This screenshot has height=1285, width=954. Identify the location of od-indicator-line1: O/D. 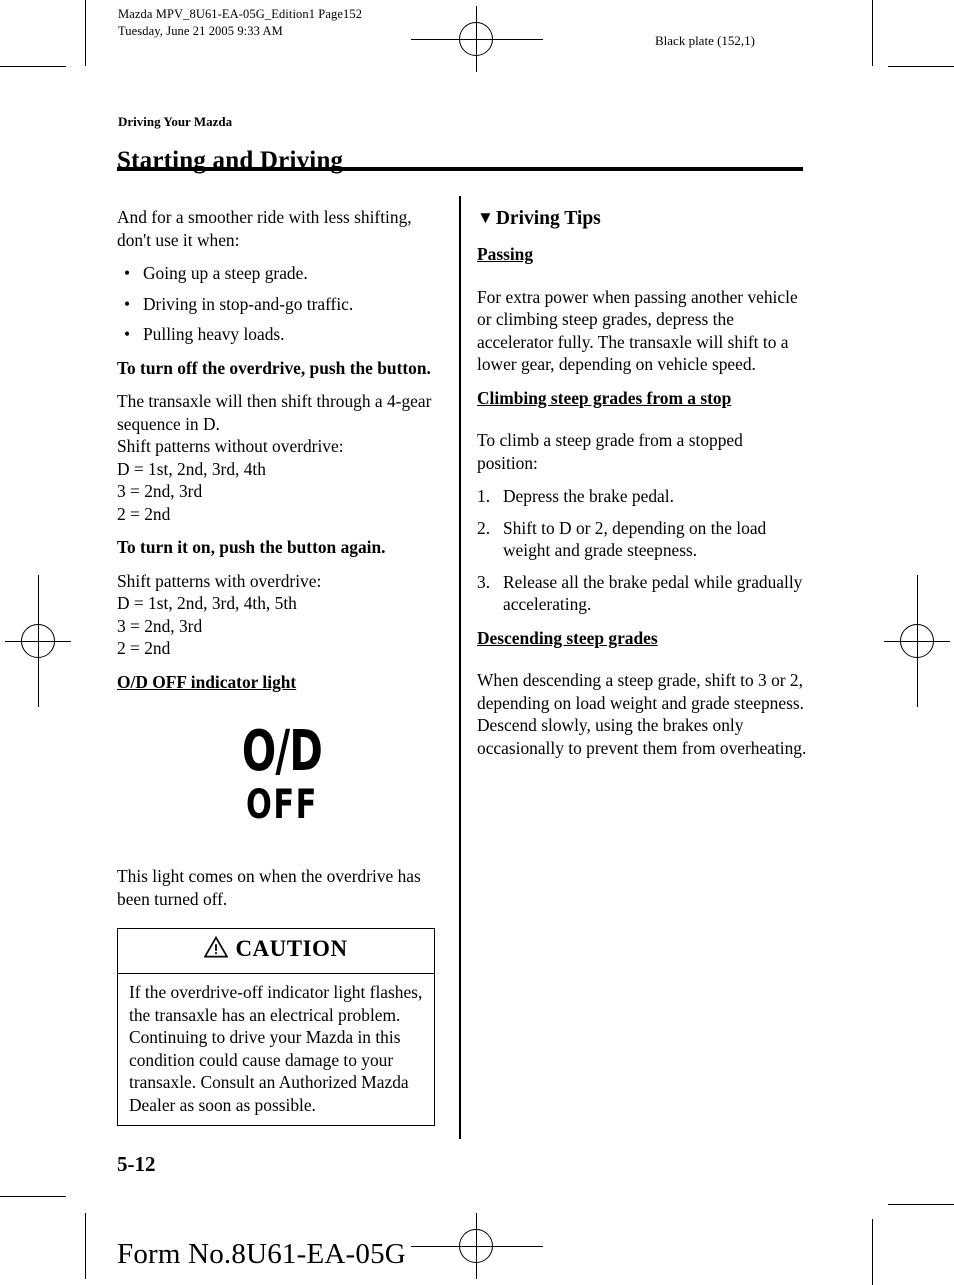
(282, 751).